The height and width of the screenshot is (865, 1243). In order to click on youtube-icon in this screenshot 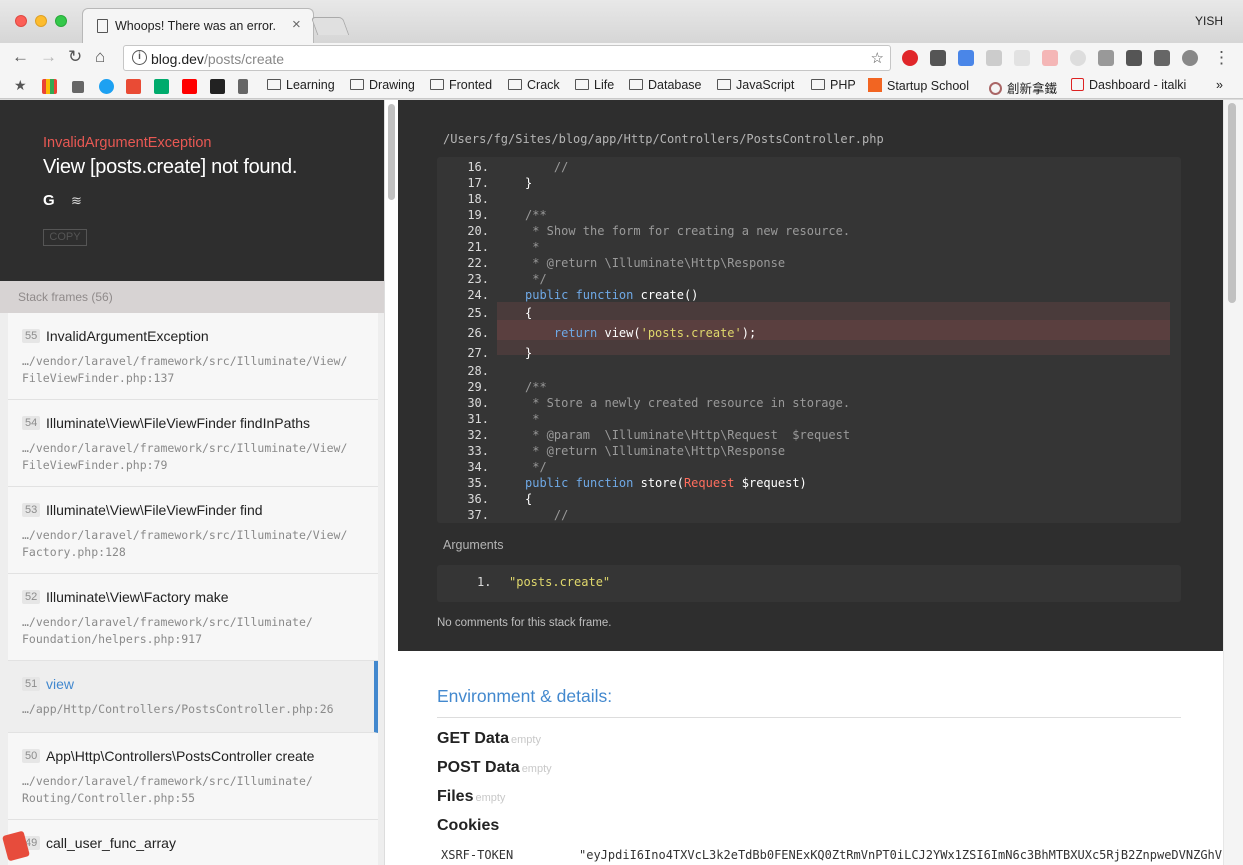, I will do `click(189, 86)`.